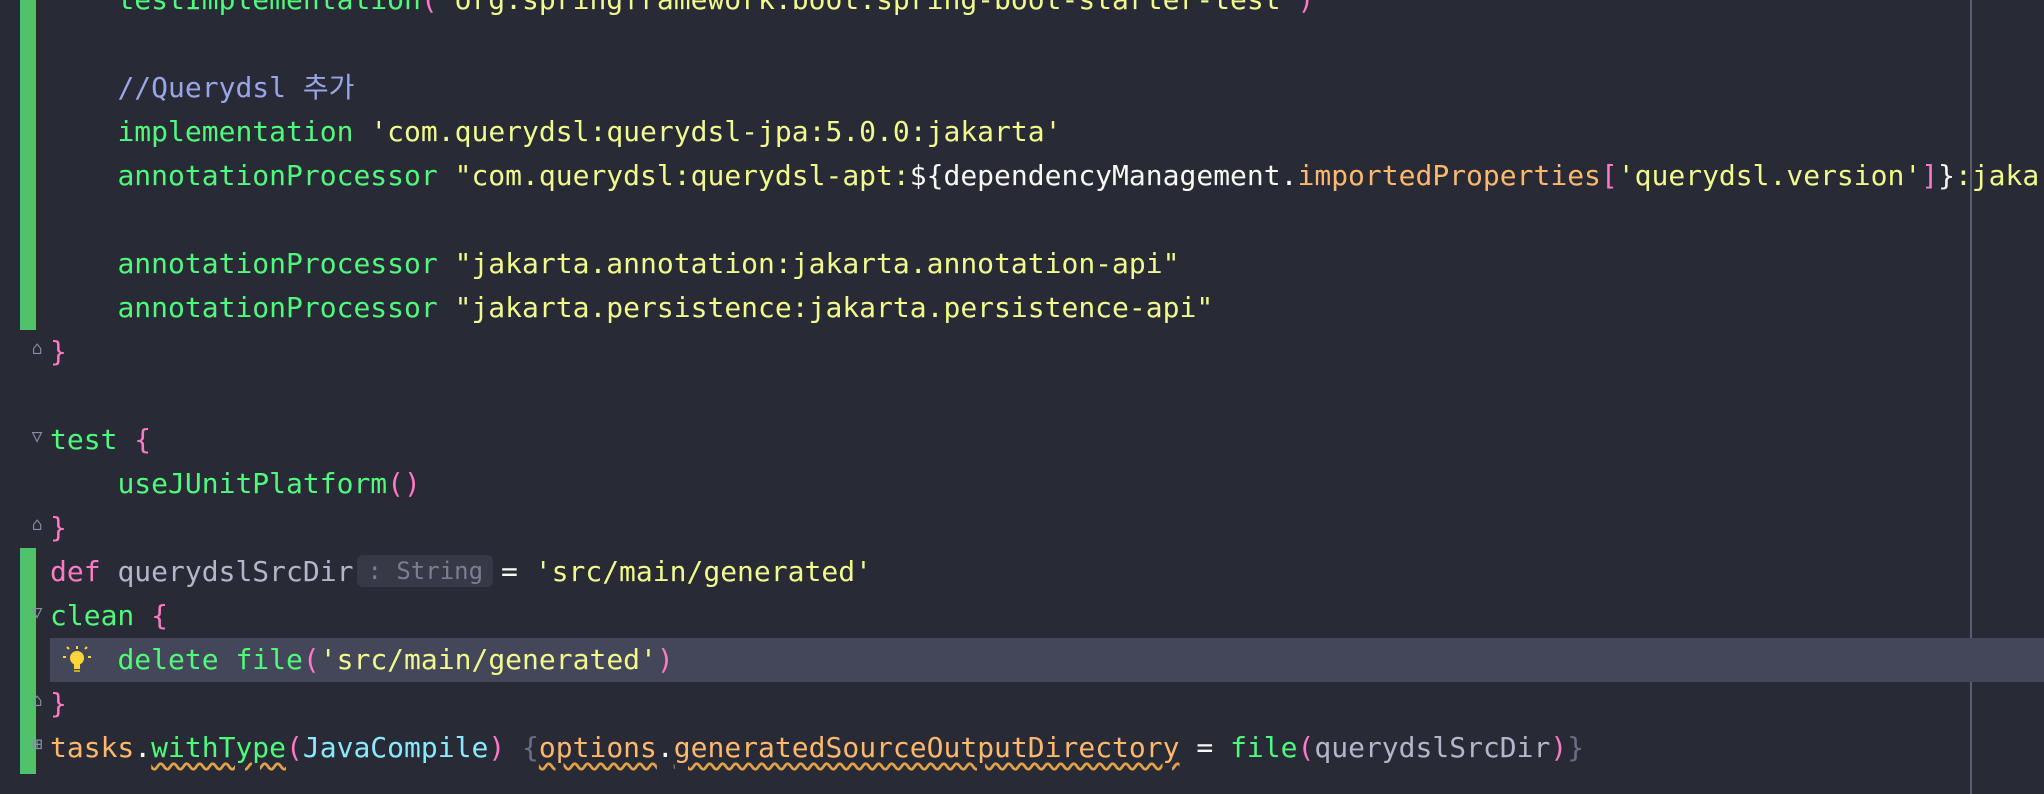 This screenshot has width=2044, height=794. I want to click on comment: //Querydsl 추가, so click(236, 87).